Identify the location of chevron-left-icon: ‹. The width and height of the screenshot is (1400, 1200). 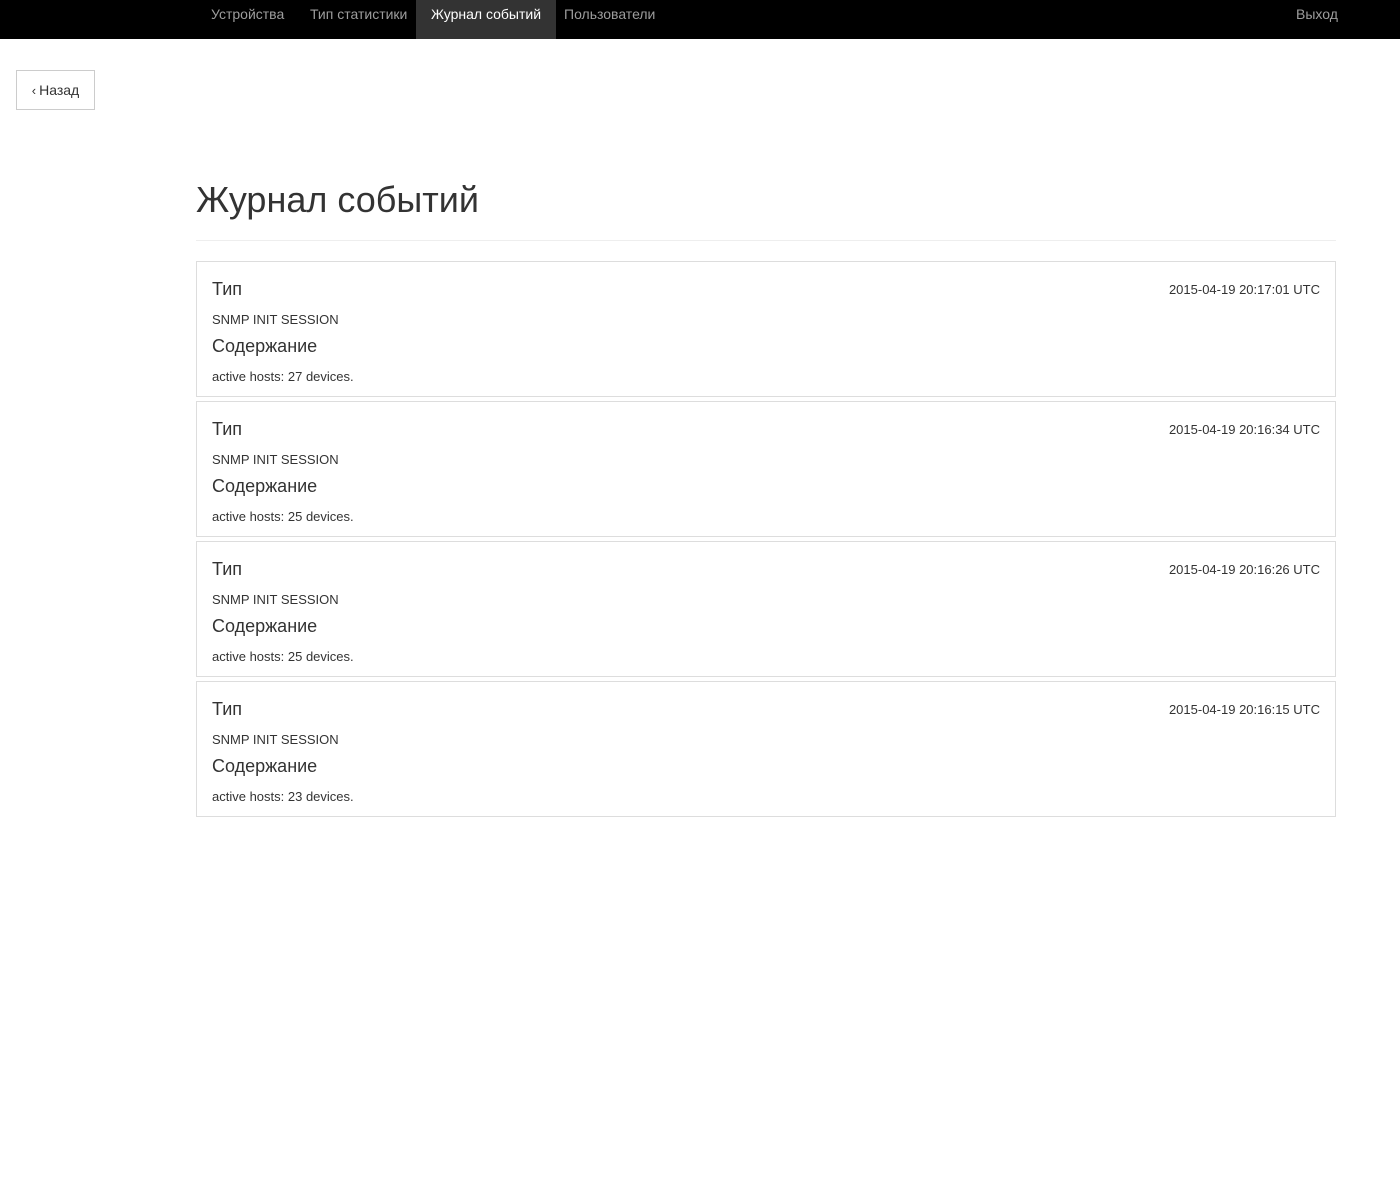
(34, 90).